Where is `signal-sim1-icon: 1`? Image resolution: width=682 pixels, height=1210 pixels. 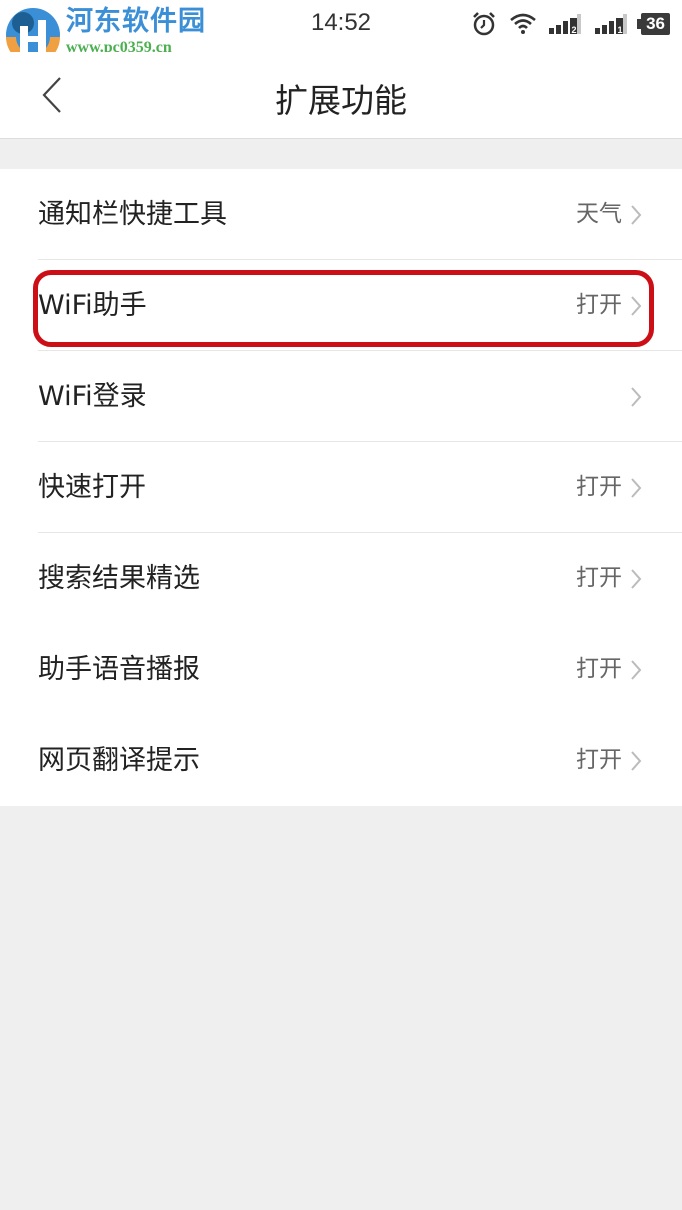 signal-sim1-icon: 1 is located at coordinates (612, 24).